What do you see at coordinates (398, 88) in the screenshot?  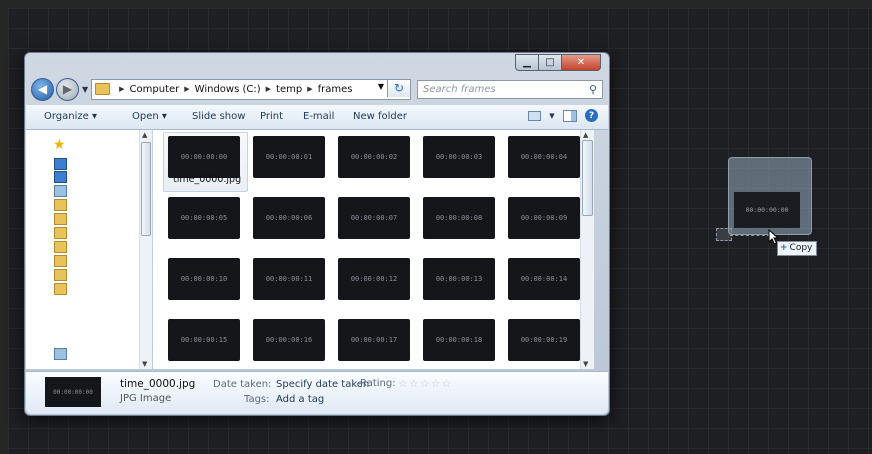 I see `refresh-icon: ↻` at bounding box center [398, 88].